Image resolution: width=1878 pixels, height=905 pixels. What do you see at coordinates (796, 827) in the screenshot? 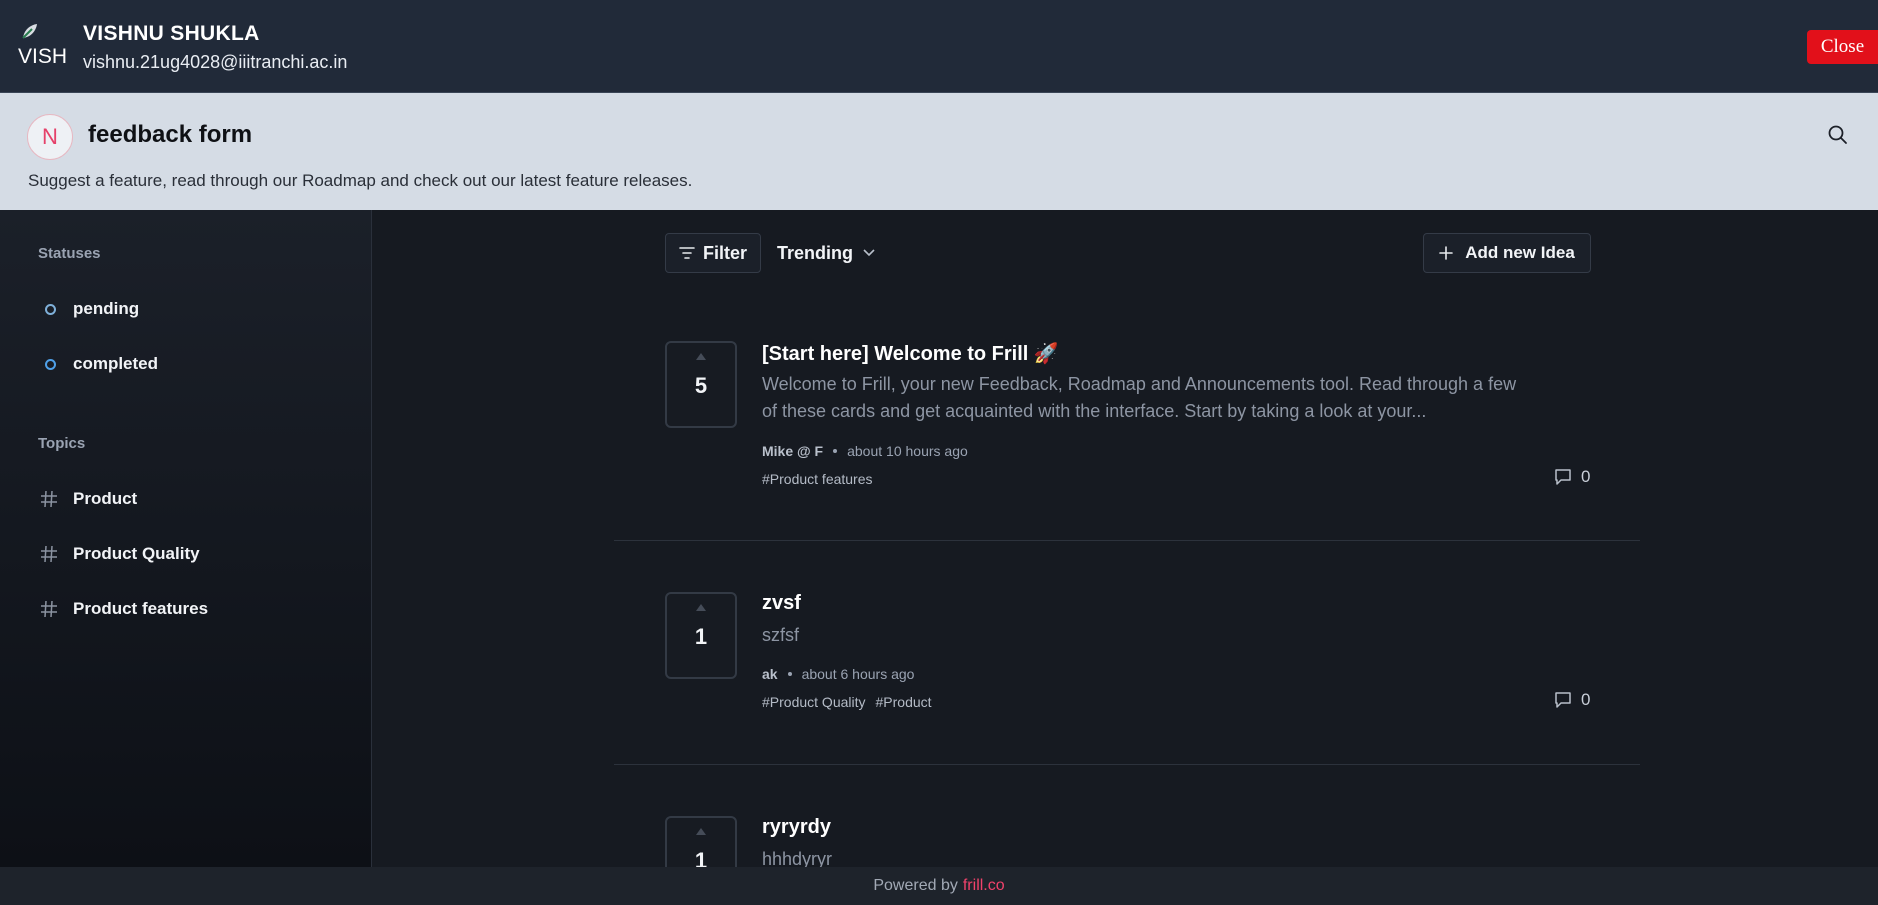
I see `idea-title: ryryrdy` at bounding box center [796, 827].